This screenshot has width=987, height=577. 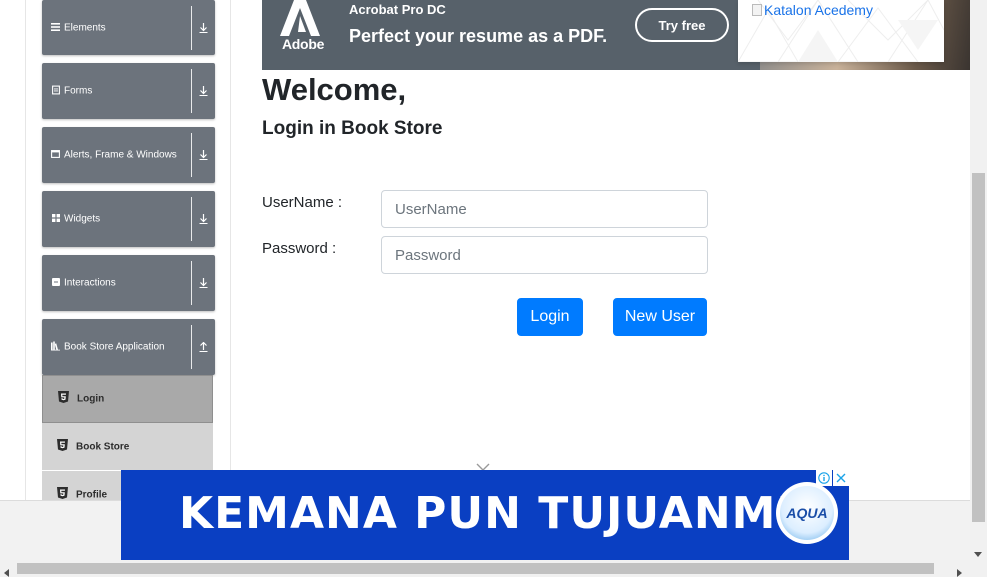 I want to click on horizontal-scrollbar, so click(x=493, y=568).